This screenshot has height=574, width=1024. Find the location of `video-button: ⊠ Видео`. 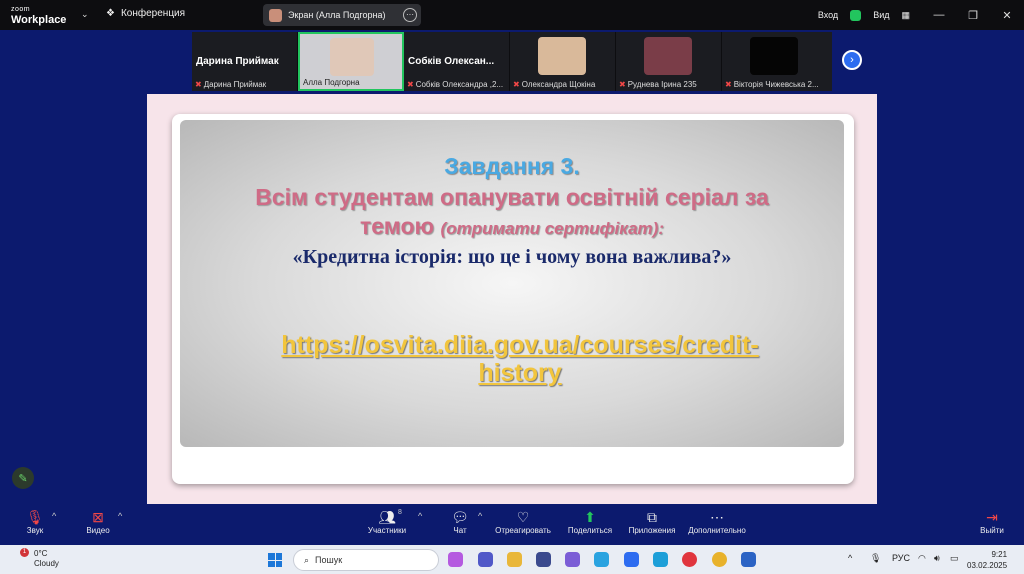

video-button: ⊠ Видео is located at coordinates (98, 521).